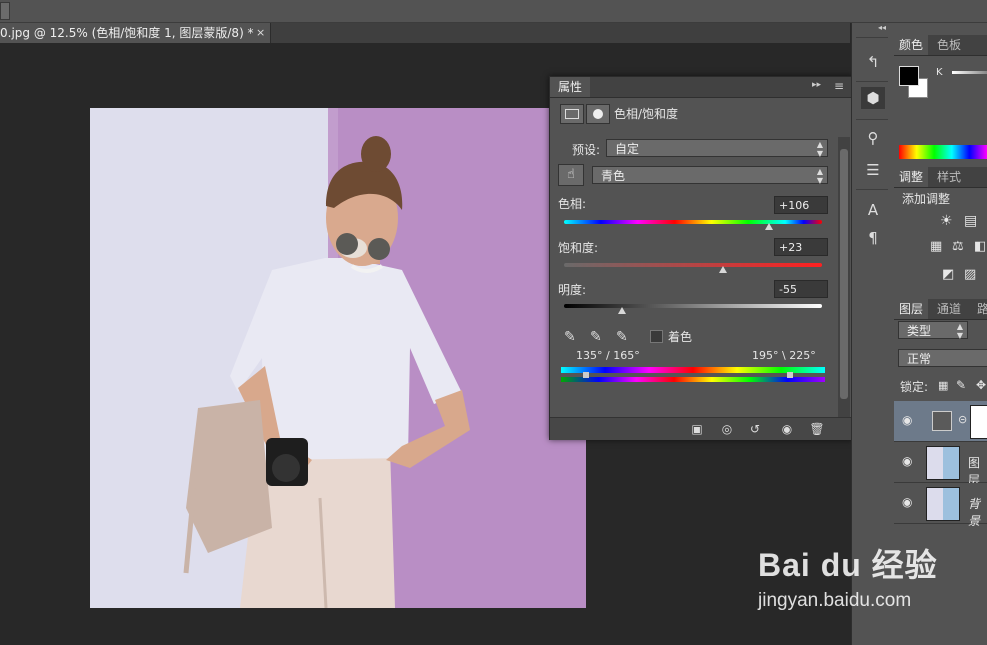 This screenshot has height=645, width=987. I want to click on saturation-slider-thumb, so click(722, 269).